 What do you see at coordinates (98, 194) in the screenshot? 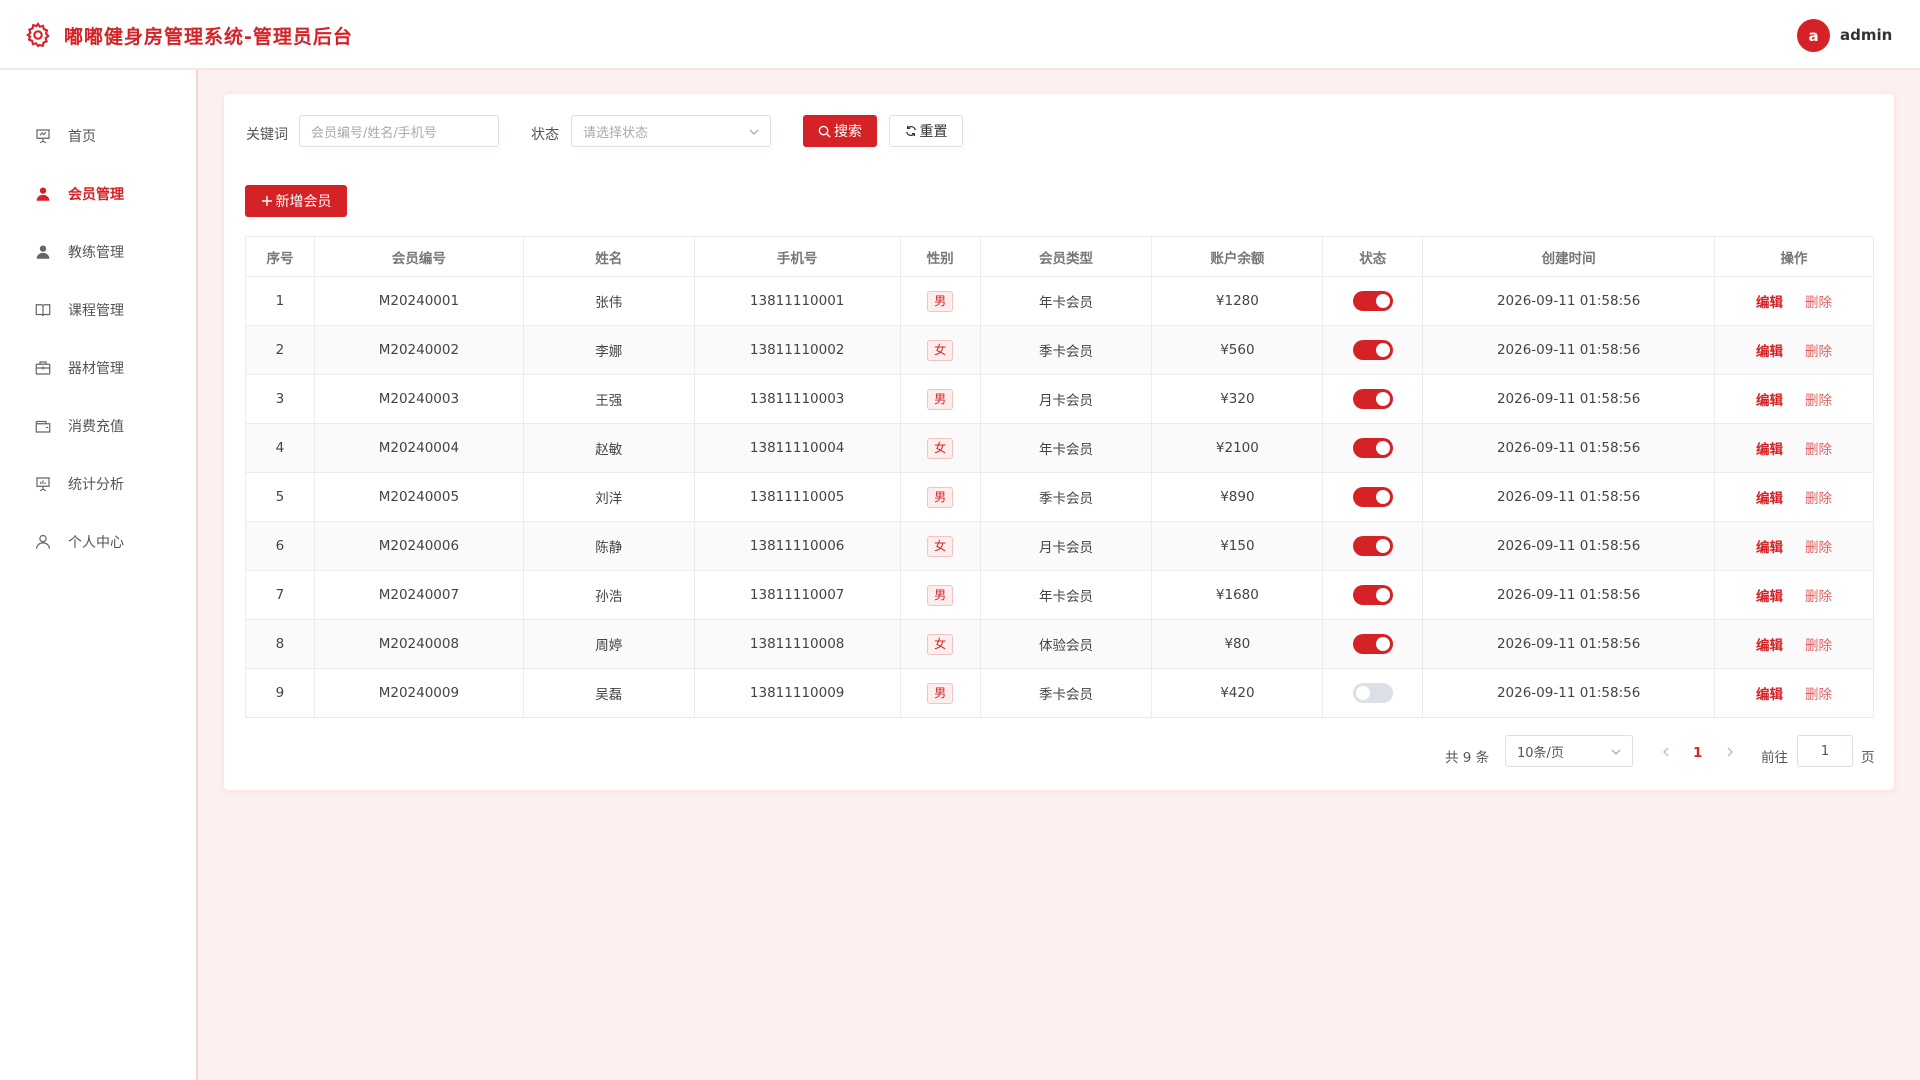
I see `sidebar-item-members: 会员管理` at bounding box center [98, 194].